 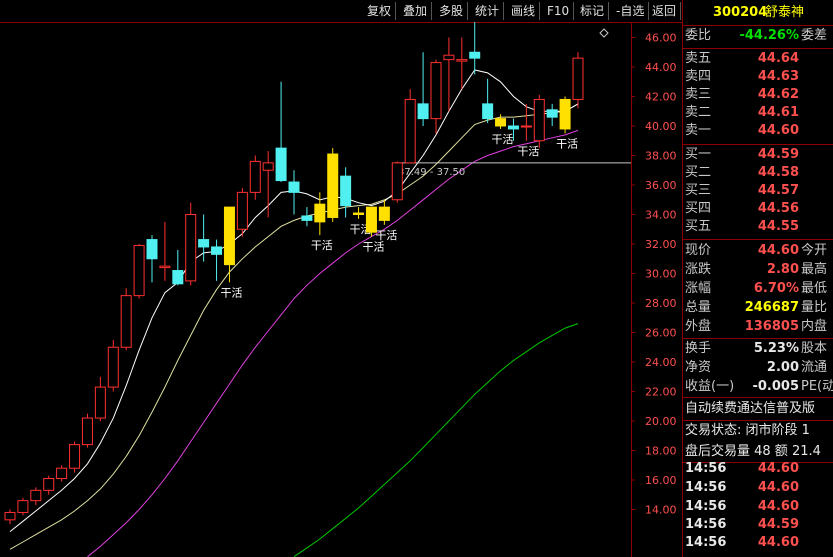 I want to click on trade-status-row: 交易状态: 闭市阶段 1, so click(x=758, y=431).